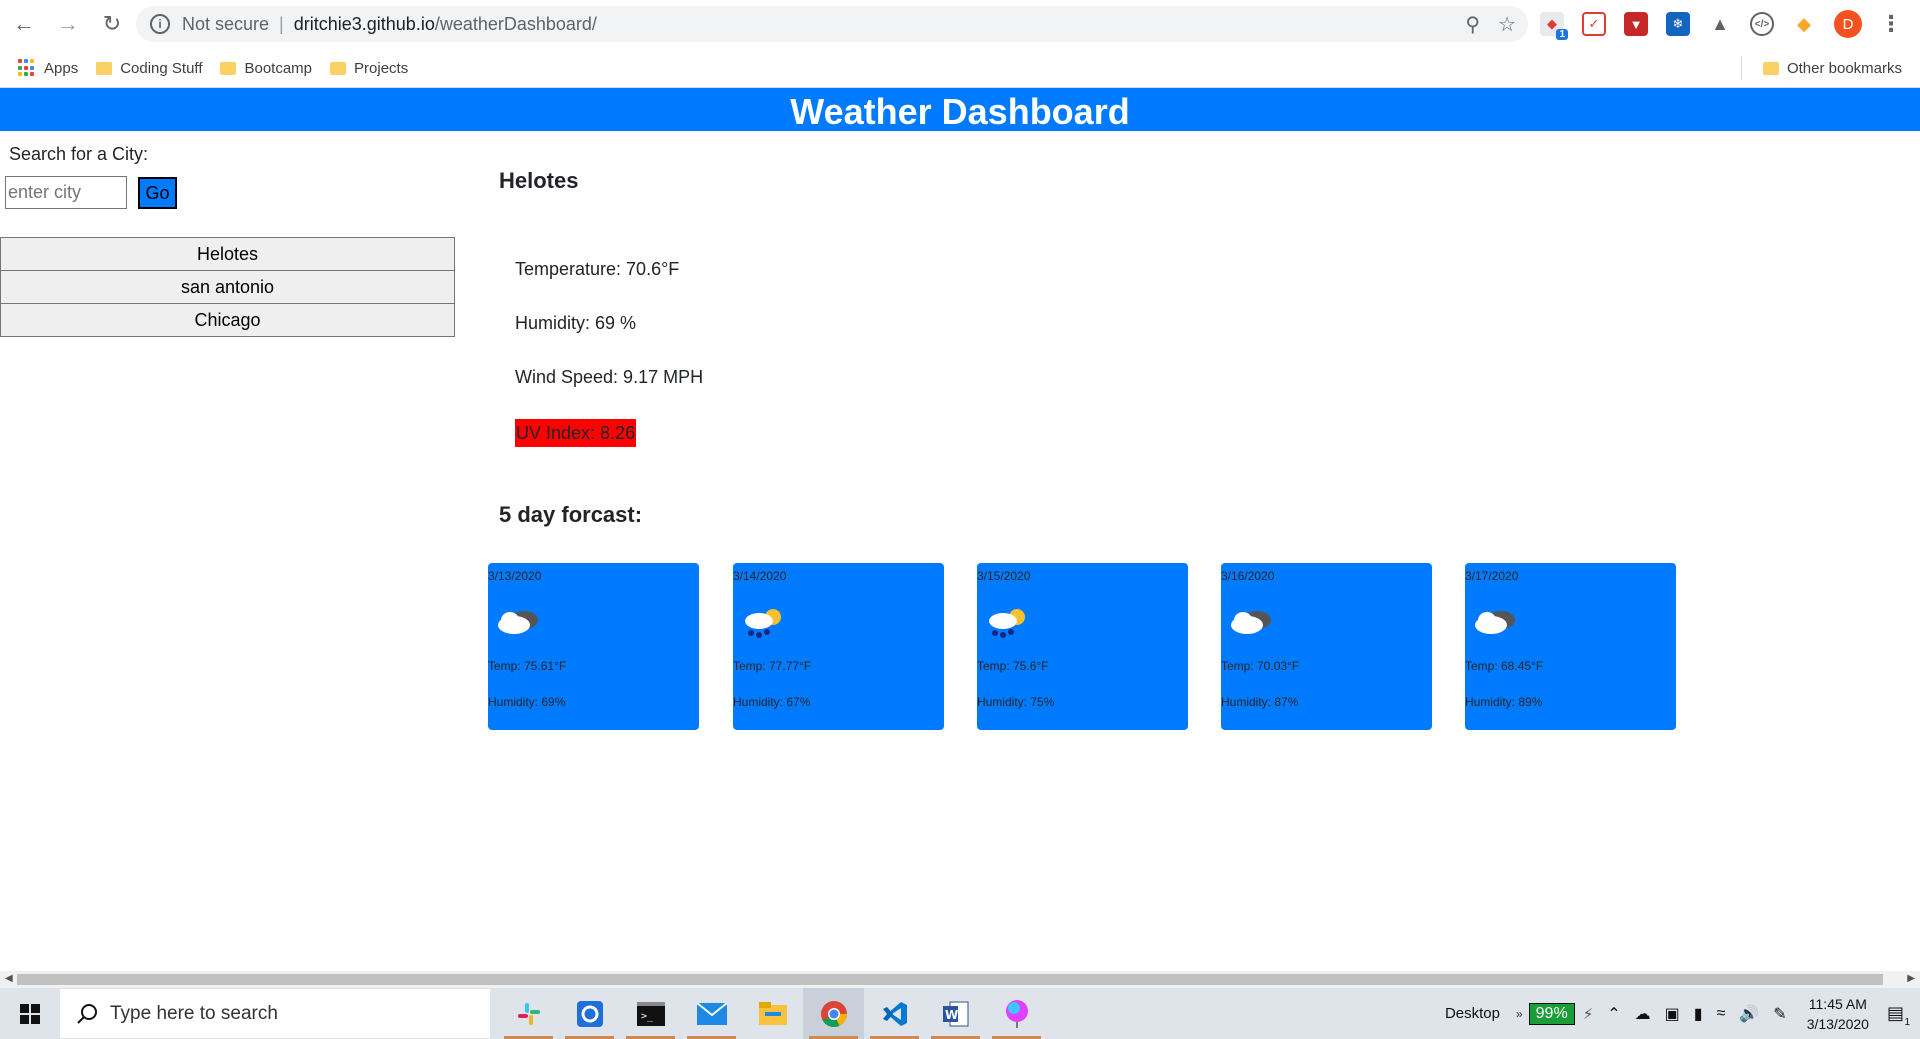  Describe the element at coordinates (589, 1013) in the screenshot. I see `settings-app` at that location.